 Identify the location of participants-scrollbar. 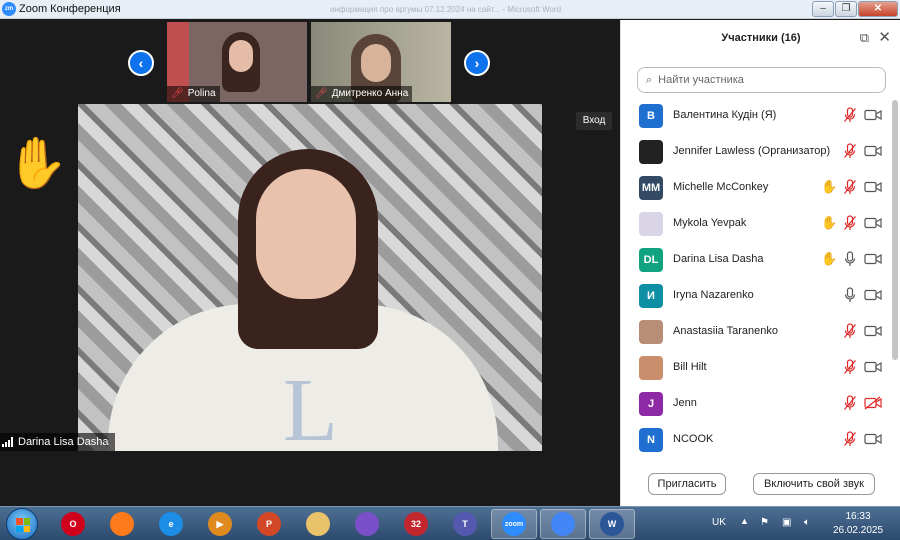
(895, 230).